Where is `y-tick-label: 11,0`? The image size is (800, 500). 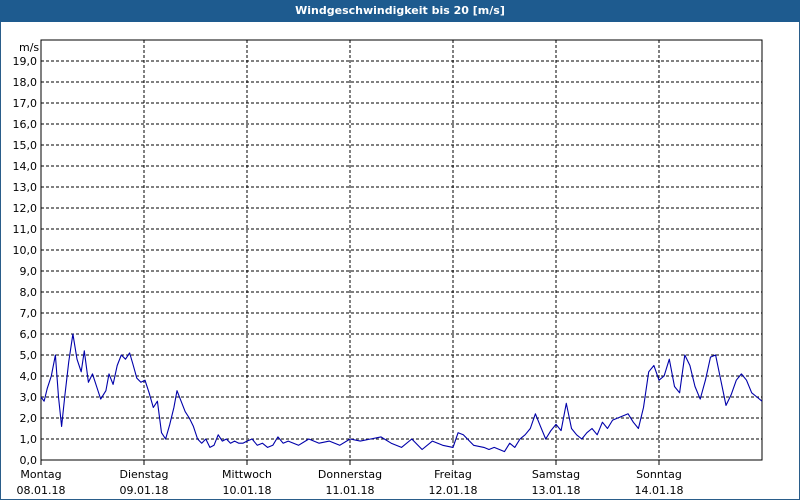 y-tick-label: 11,0 is located at coordinates (25, 229).